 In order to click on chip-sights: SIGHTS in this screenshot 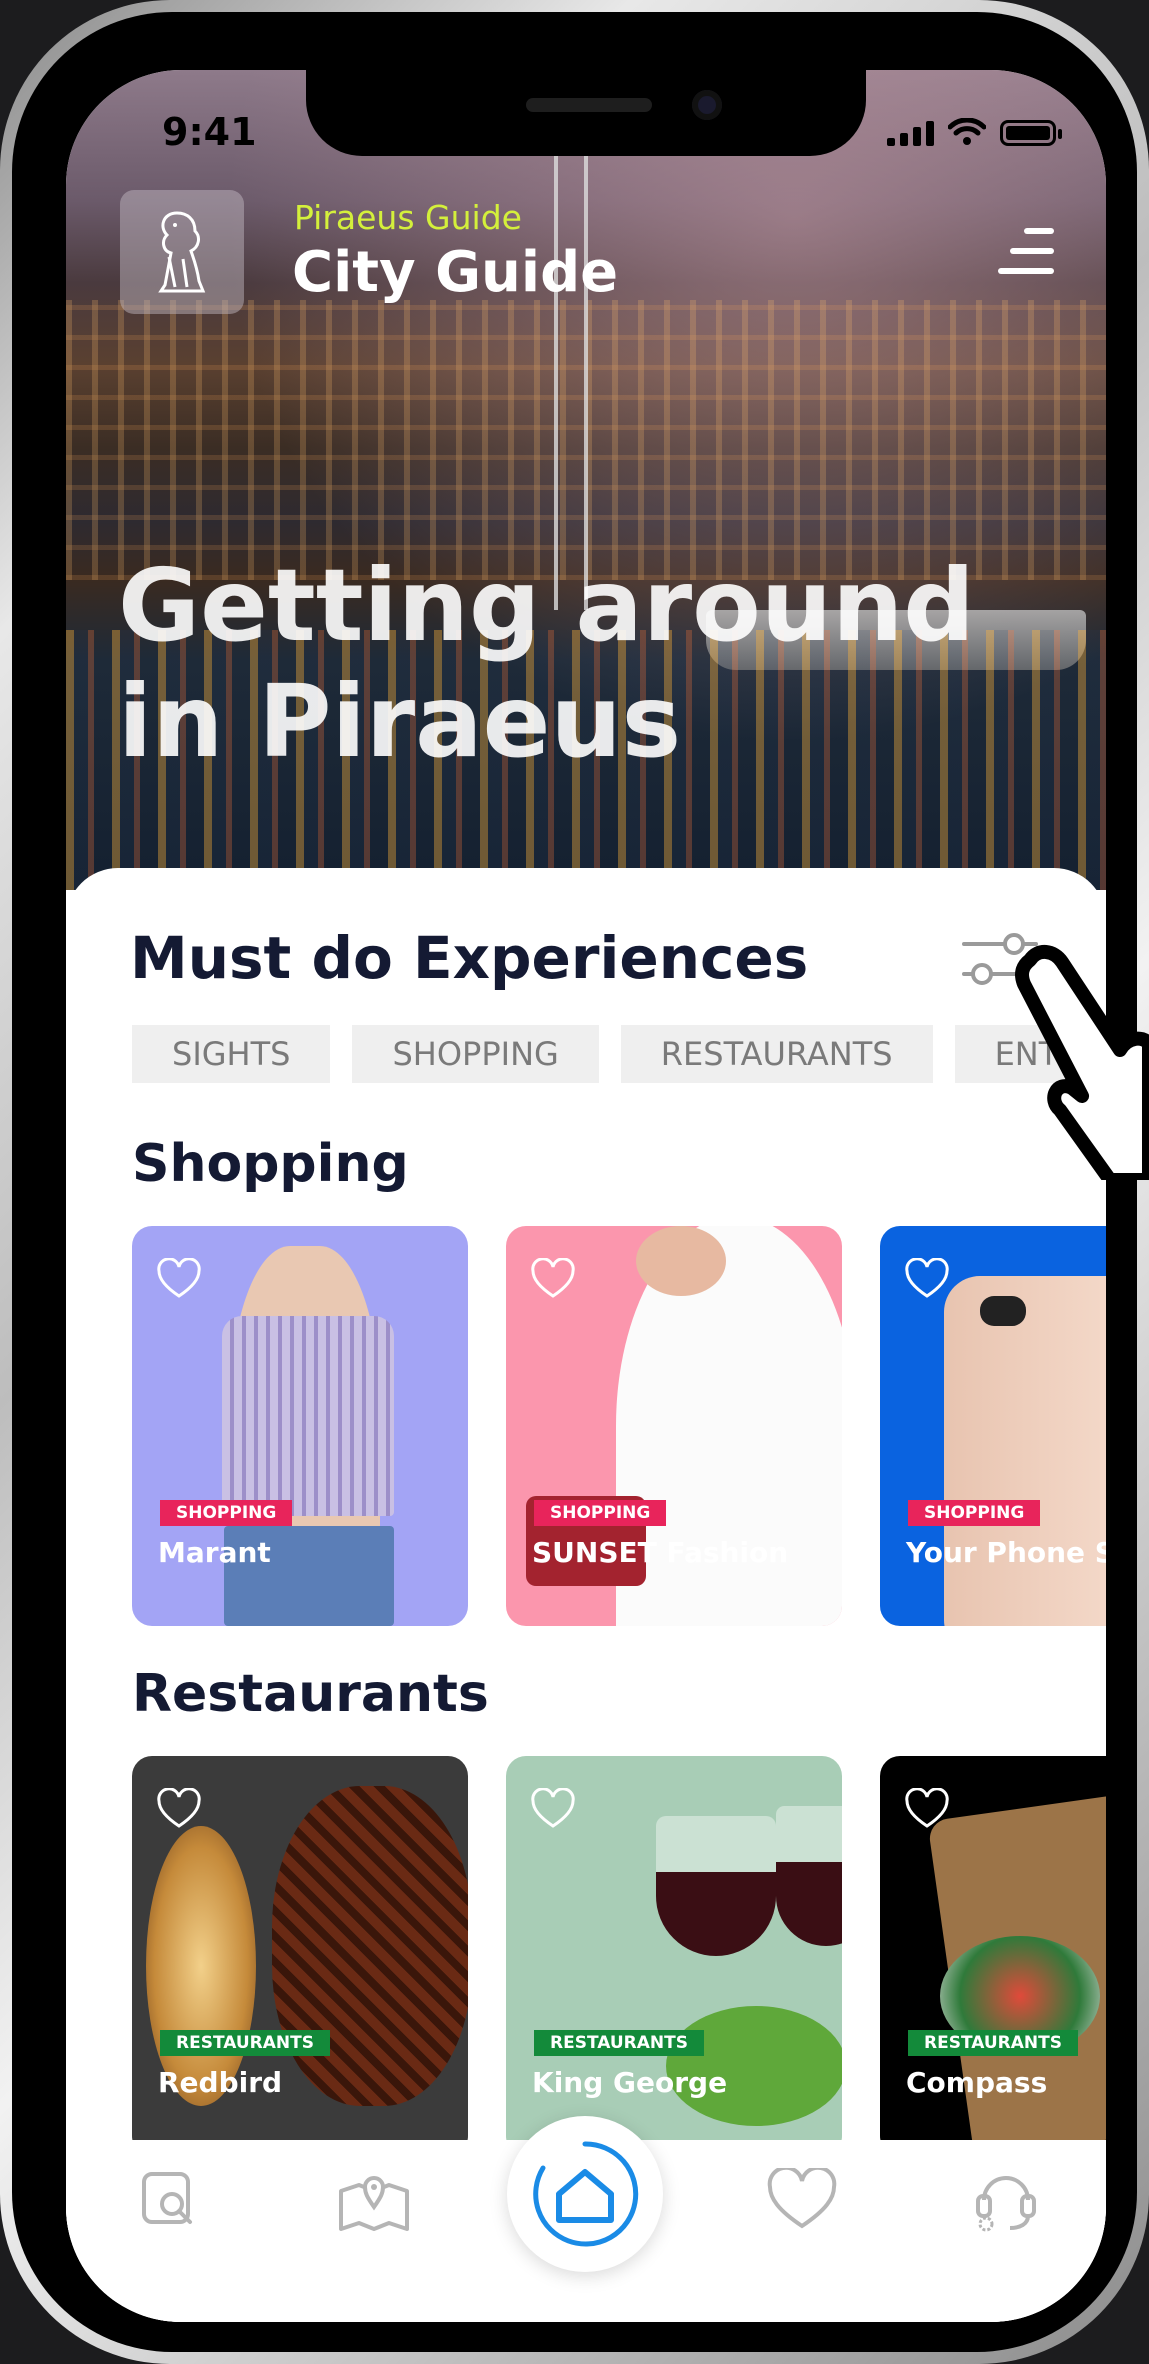, I will do `click(231, 1054)`.